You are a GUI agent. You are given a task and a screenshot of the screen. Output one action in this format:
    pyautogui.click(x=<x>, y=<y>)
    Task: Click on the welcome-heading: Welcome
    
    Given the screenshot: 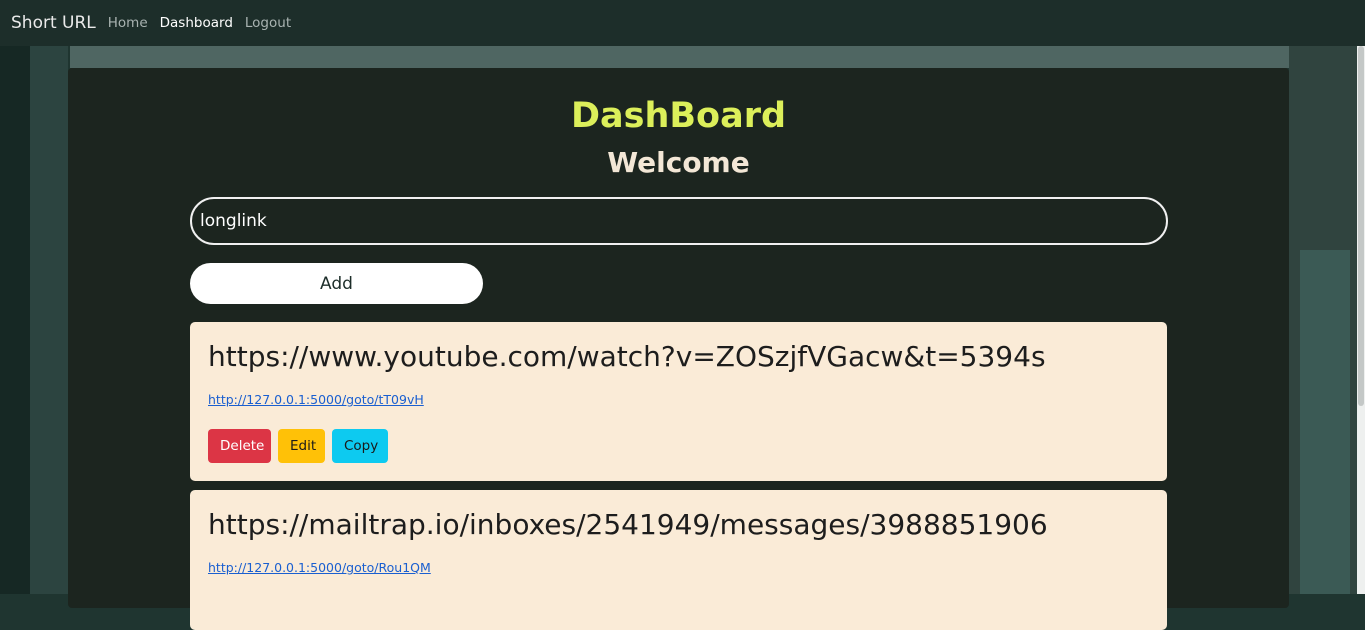 What is the action you would take?
    pyautogui.click(x=678, y=162)
    